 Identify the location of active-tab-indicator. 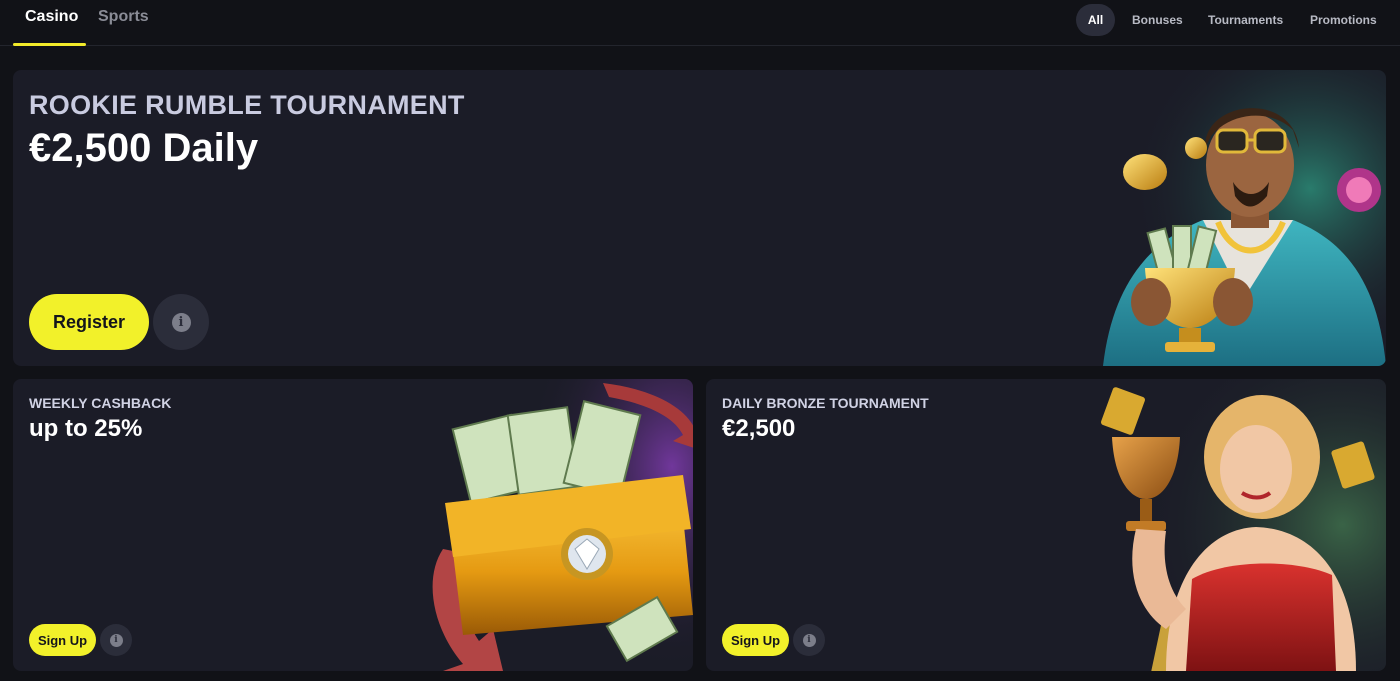
(49, 44).